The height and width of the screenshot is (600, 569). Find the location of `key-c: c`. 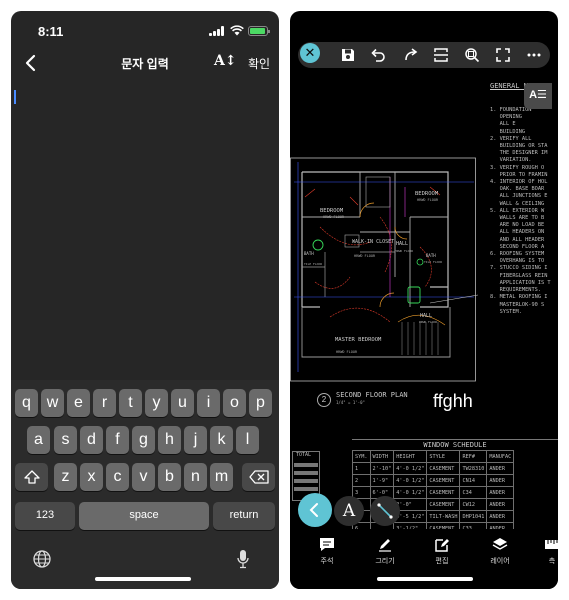

key-c: c is located at coordinates (117, 477).